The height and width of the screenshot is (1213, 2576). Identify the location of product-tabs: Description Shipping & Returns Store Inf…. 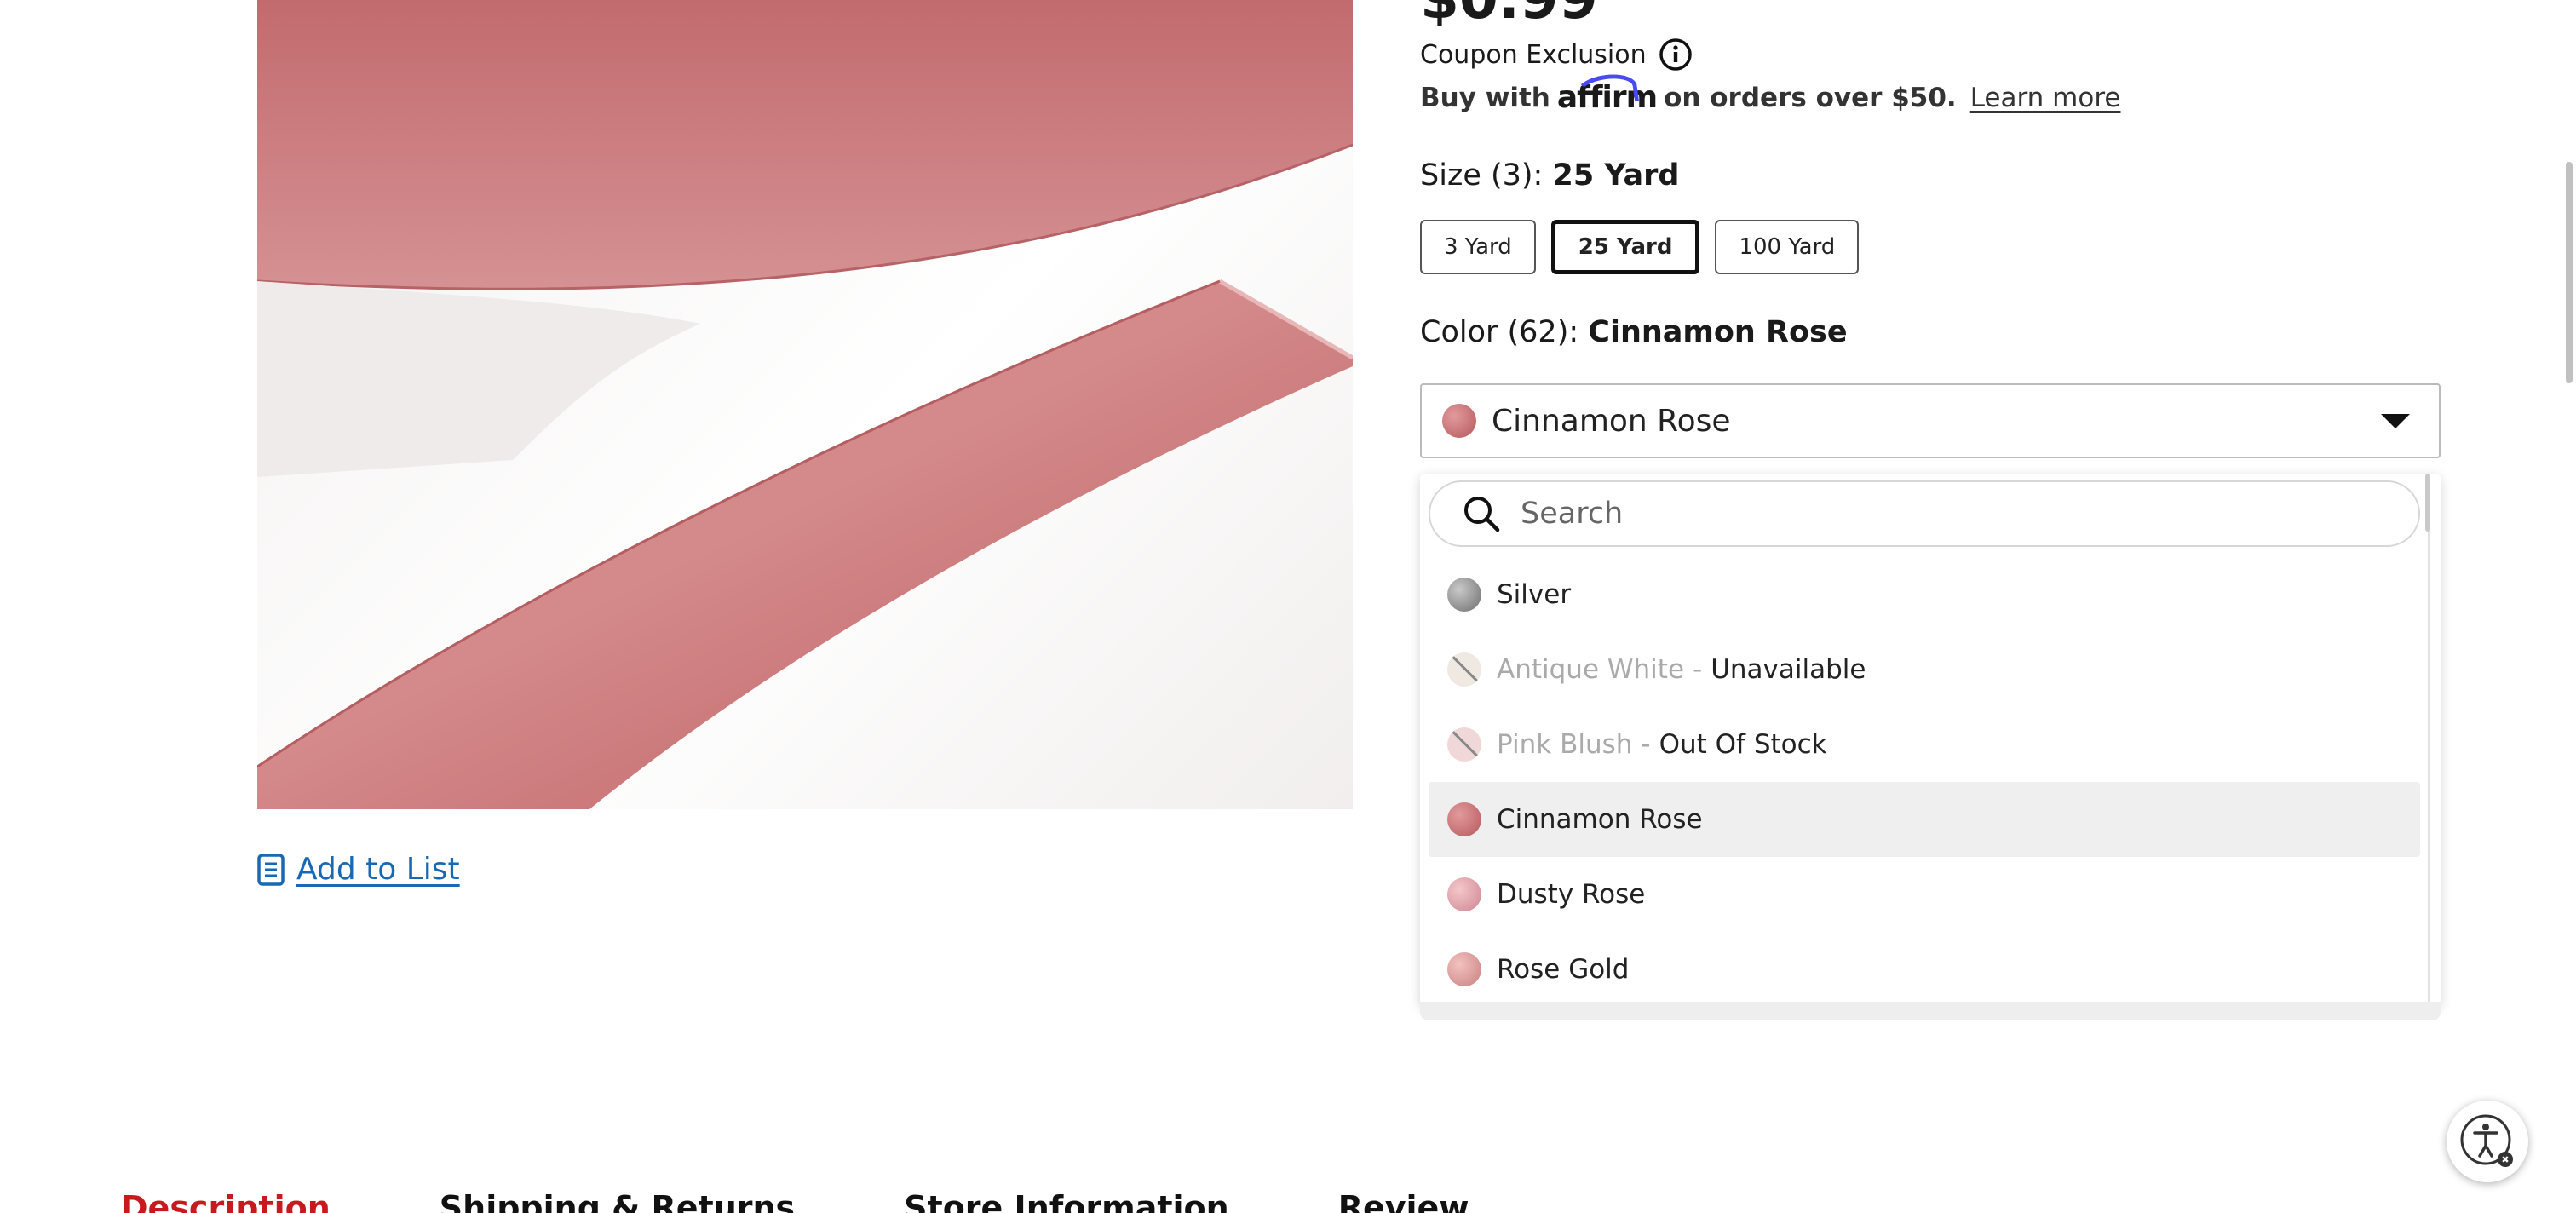
(795, 1201).